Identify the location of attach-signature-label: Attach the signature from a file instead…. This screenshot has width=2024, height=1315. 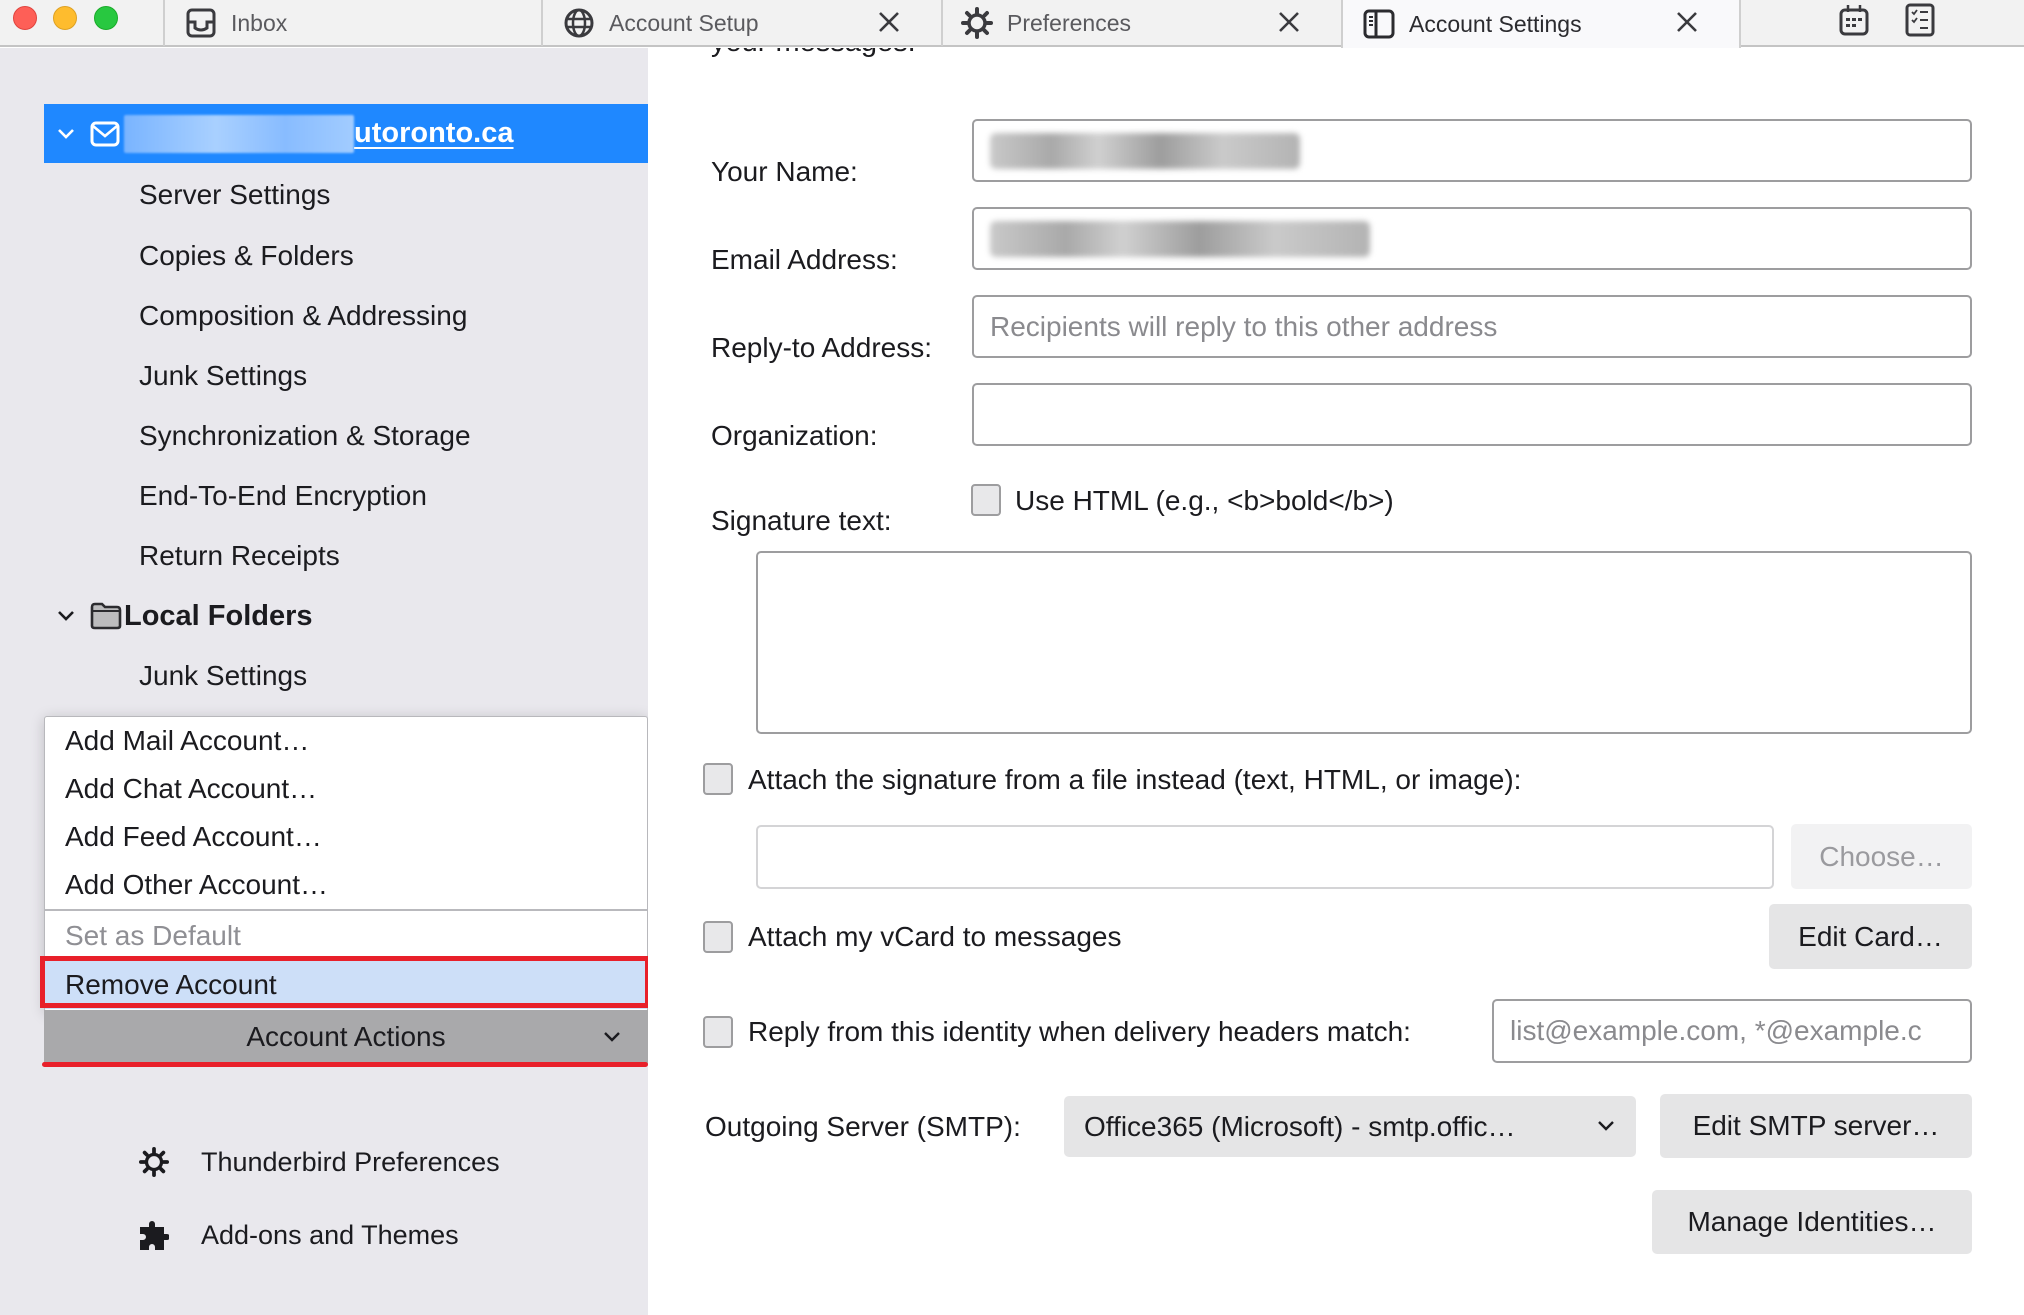
(1135, 779).